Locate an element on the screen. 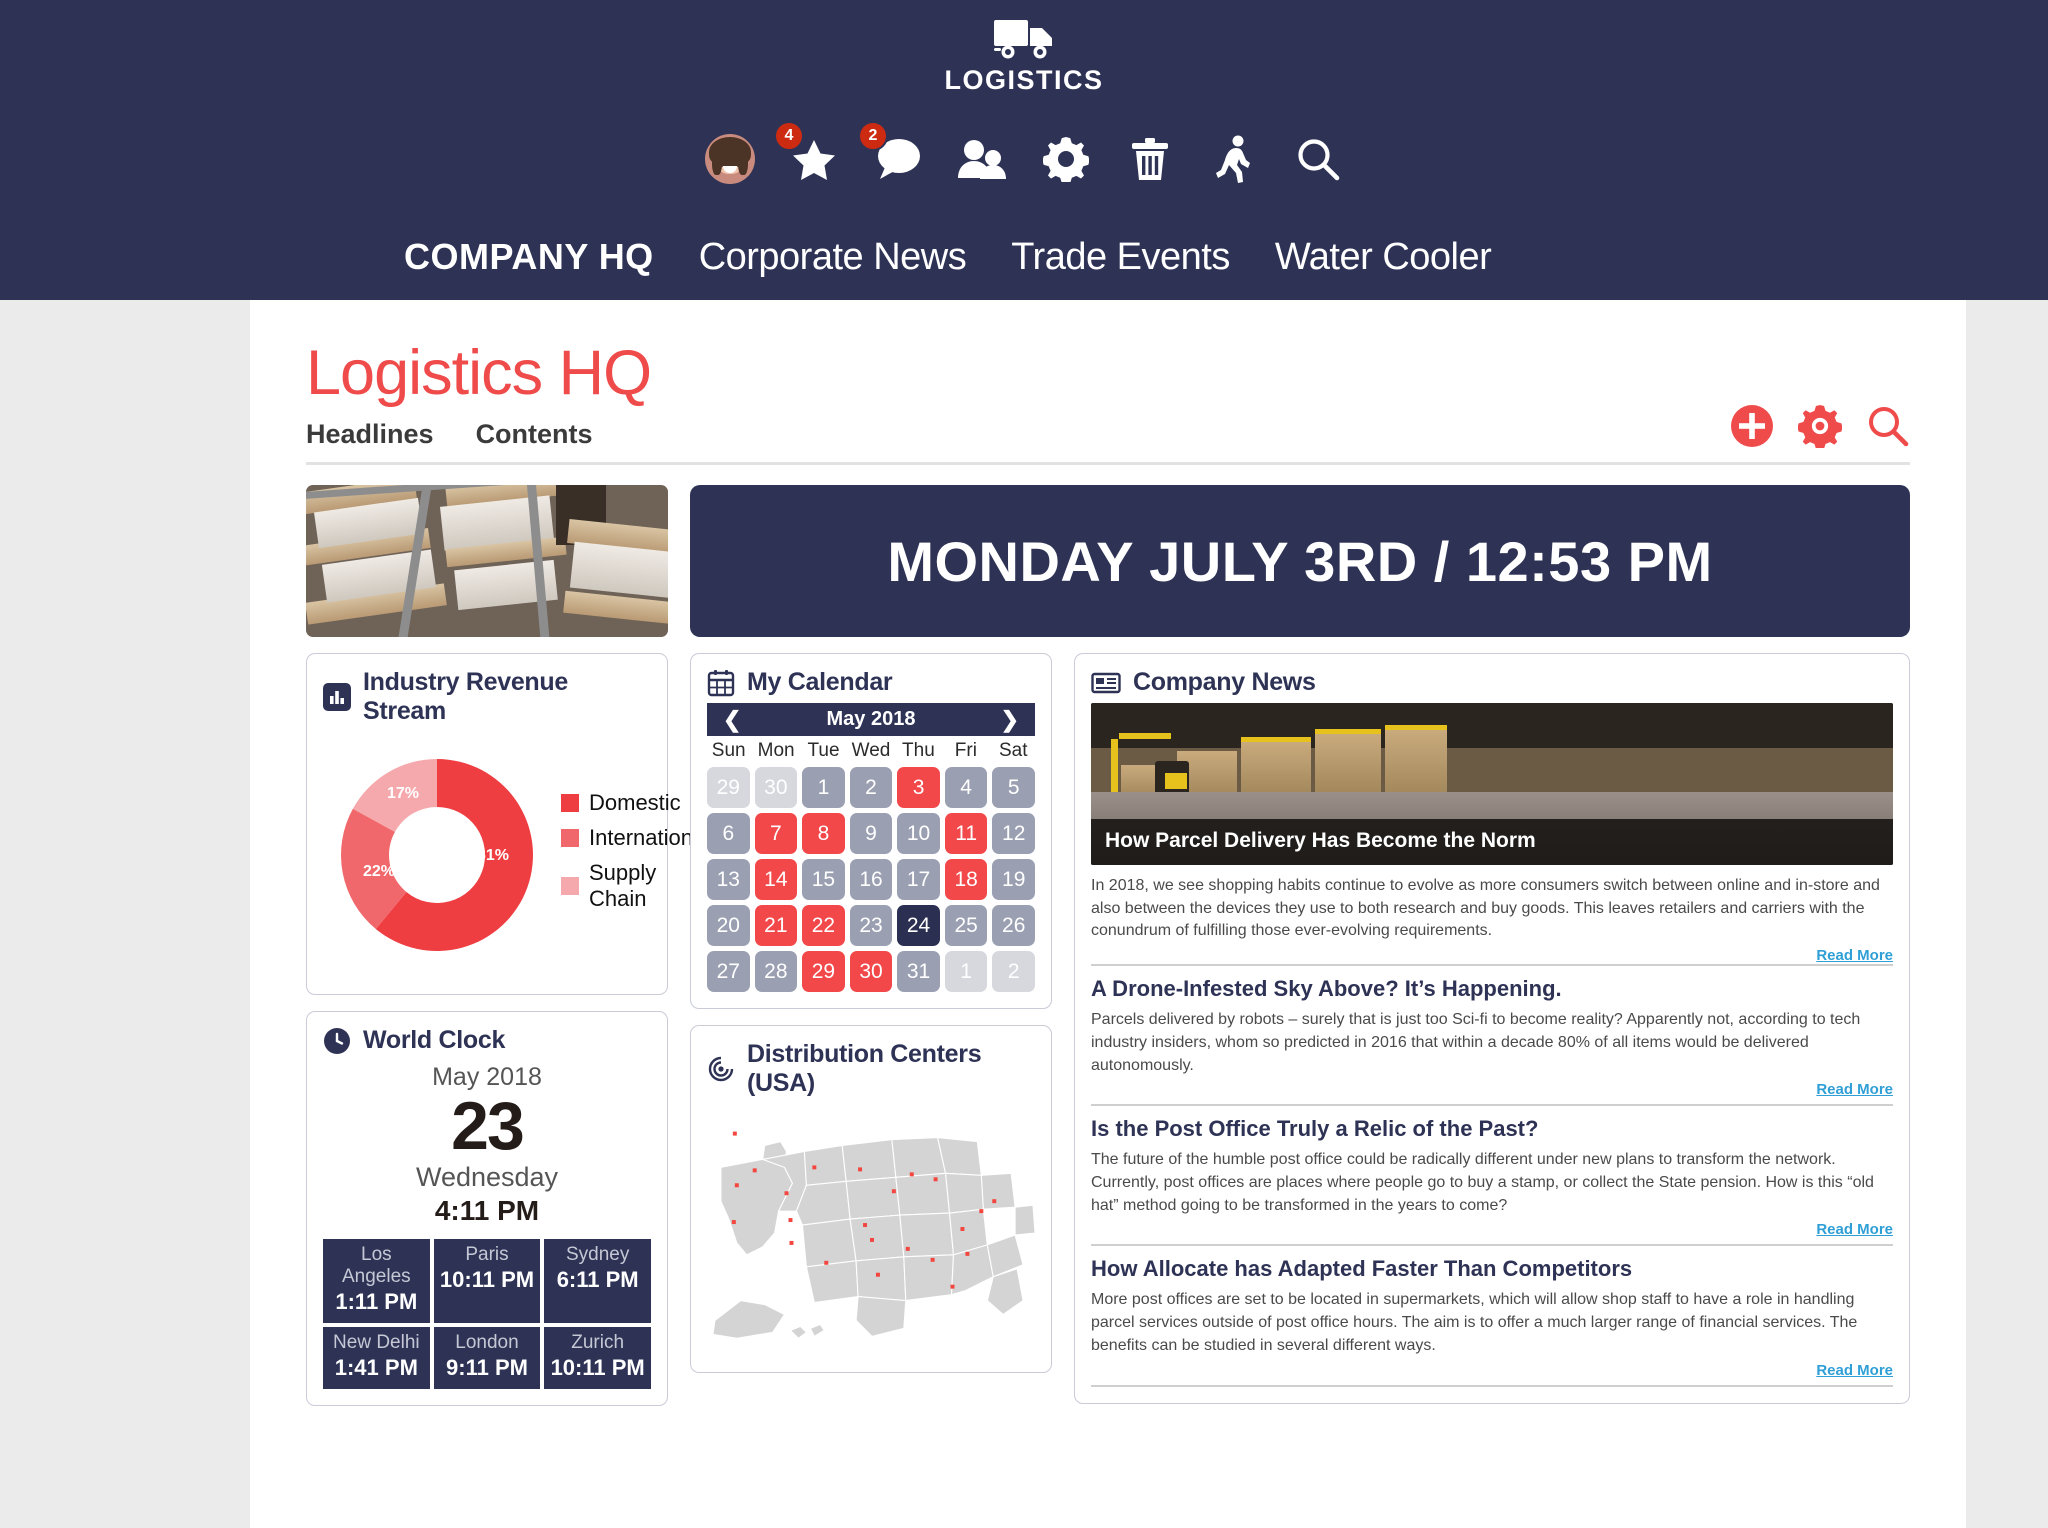  card-title: Distribution Centers (USA) is located at coordinates (864, 1068).